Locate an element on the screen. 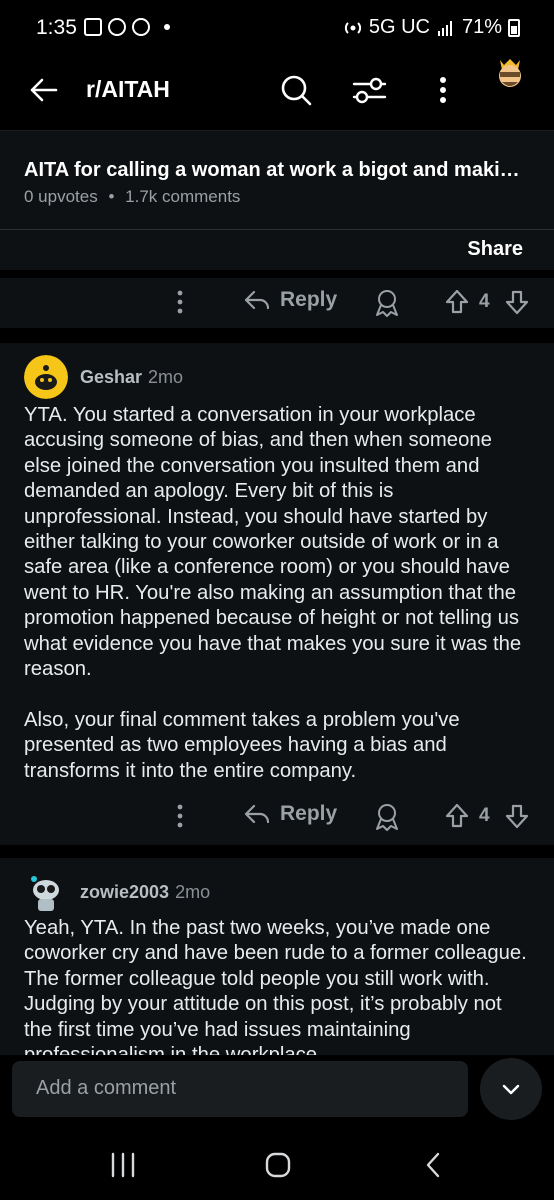 The image size is (554, 1200). comment-placeholder: Add a comment is located at coordinates (106, 1088).